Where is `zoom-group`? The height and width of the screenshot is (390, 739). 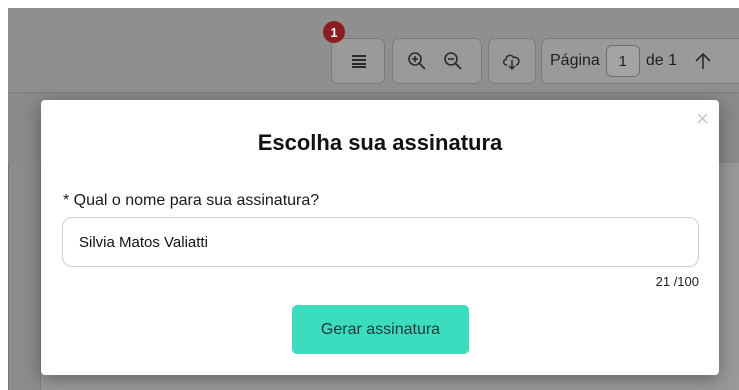 zoom-group is located at coordinates (437, 61).